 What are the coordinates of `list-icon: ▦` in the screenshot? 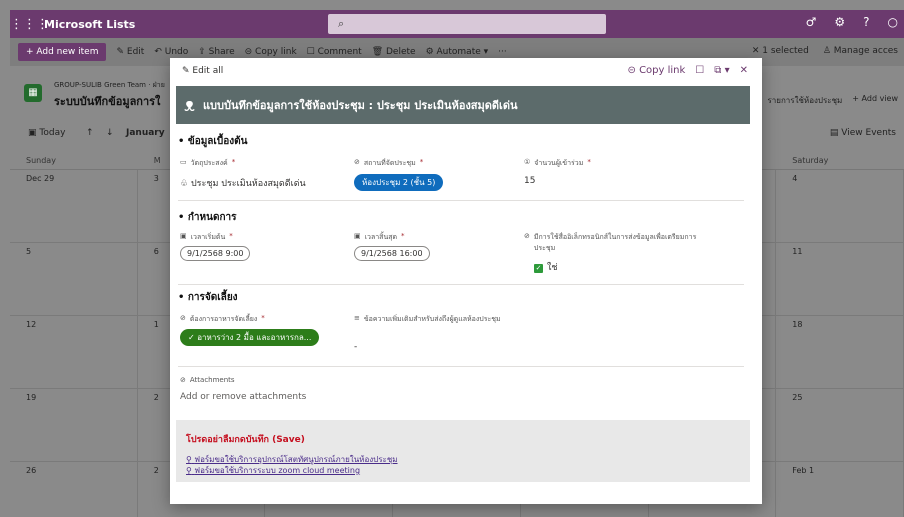 It's located at (33, 93).